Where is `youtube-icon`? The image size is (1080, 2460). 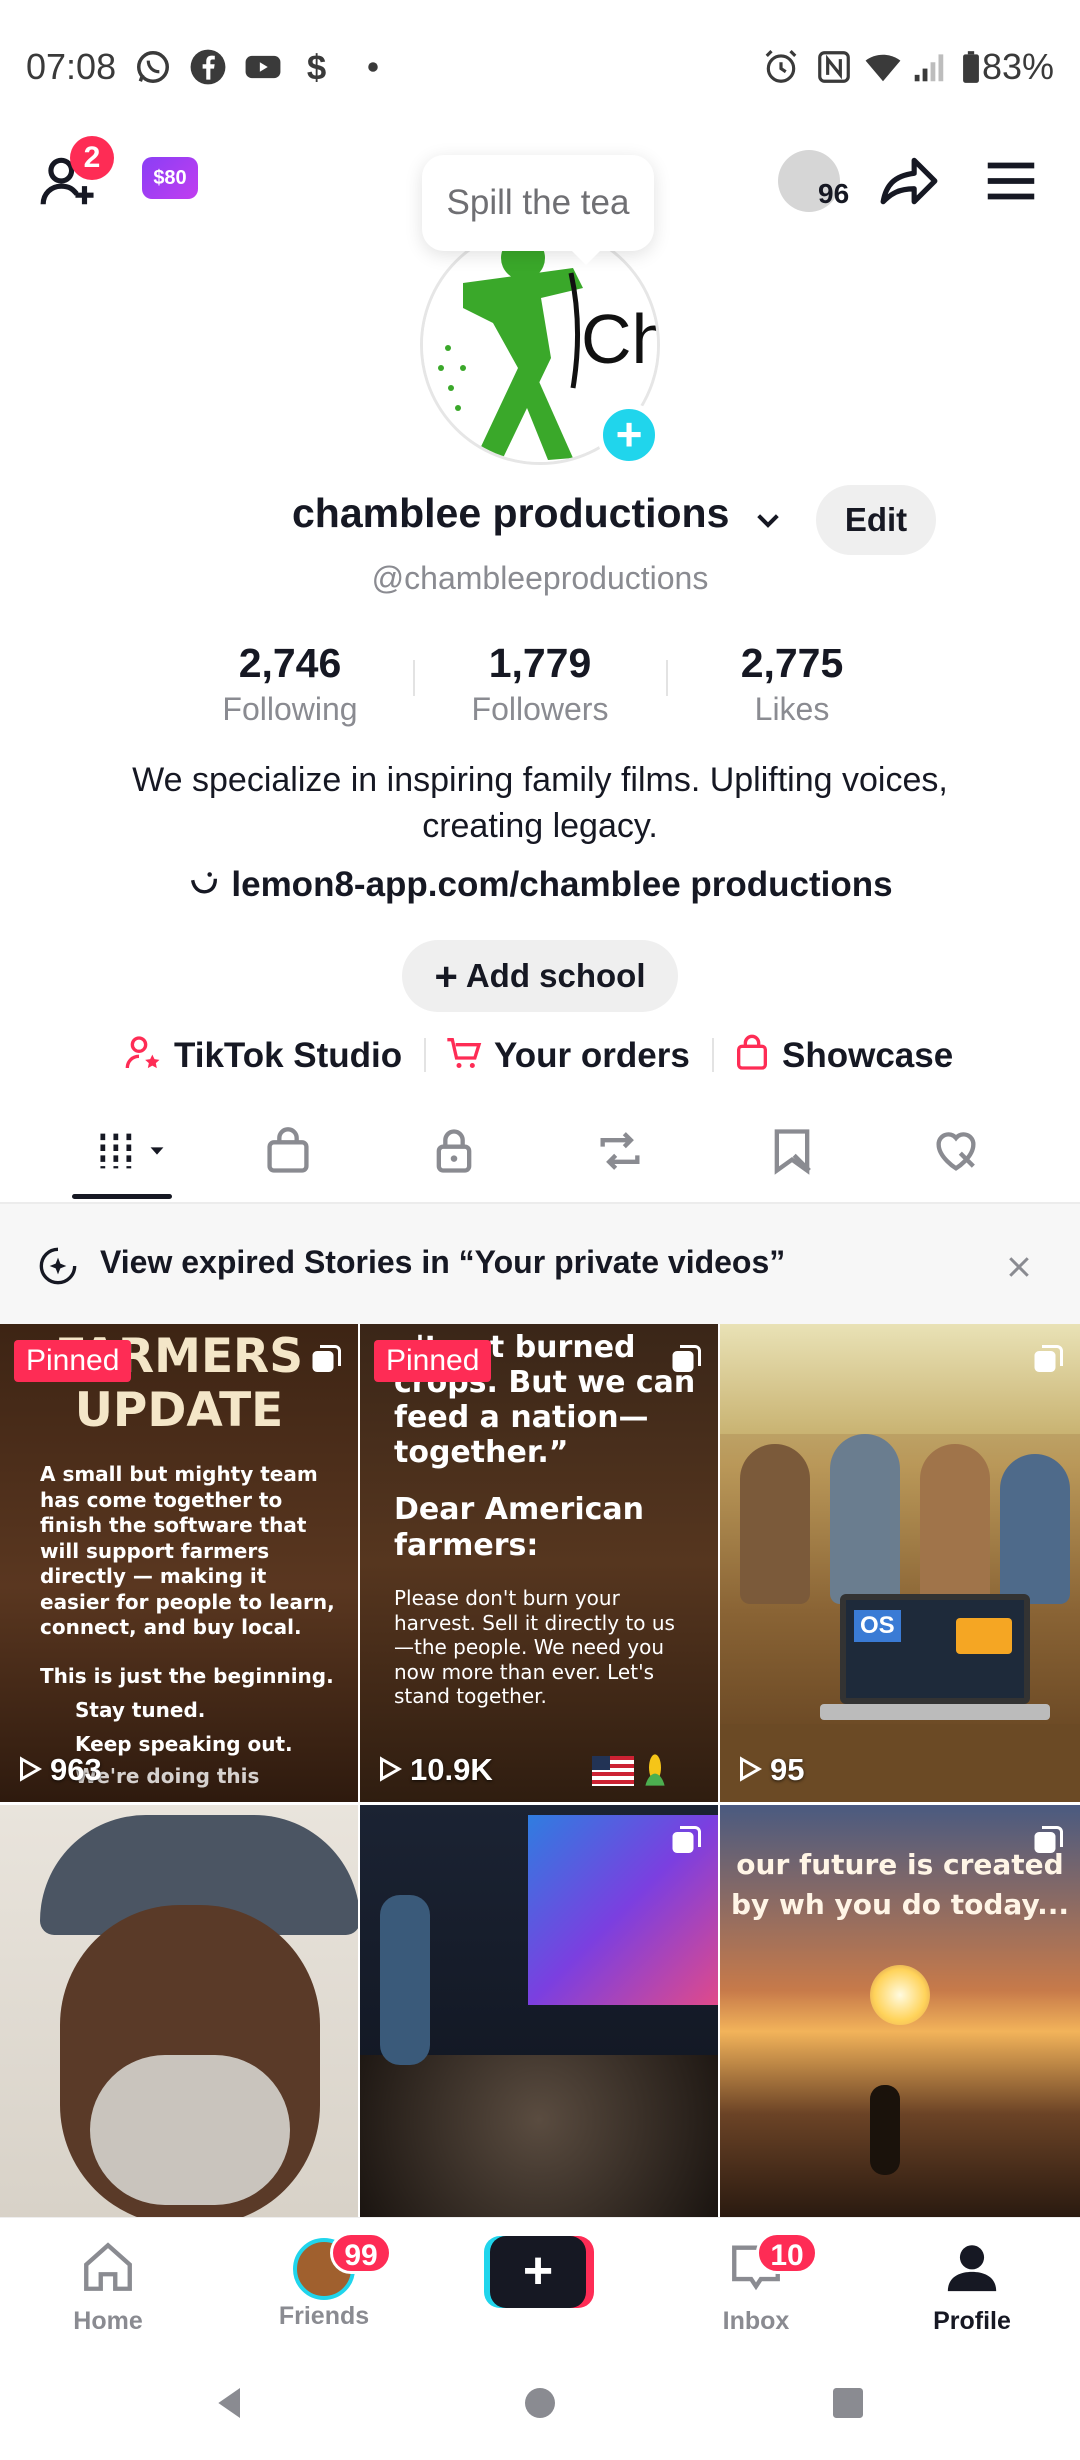
youtube-icon is located at coordinates (263, 67).